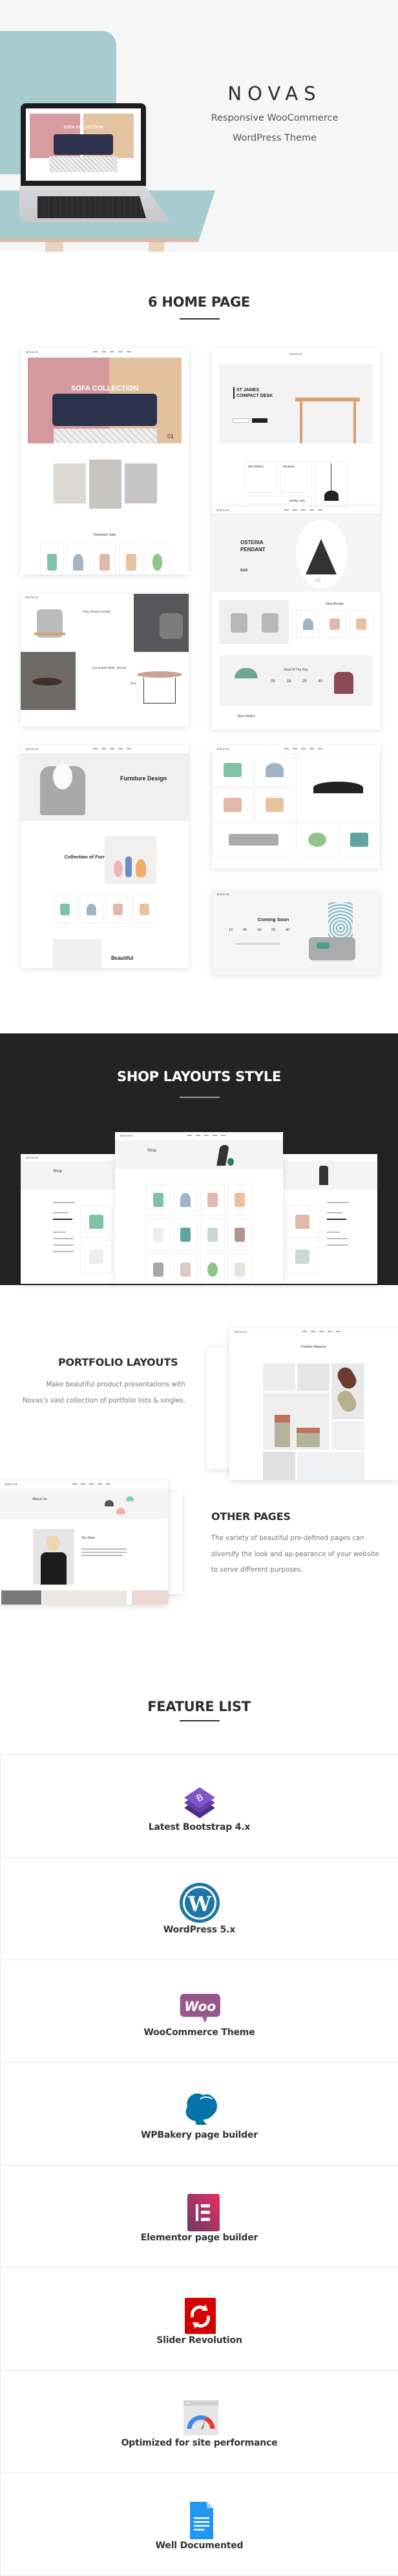  What do you see at coordinates (251, 1516) in the screenshot?
I see `other-pages-title: OTHER PAGES` at bounding box center [251, 1516].